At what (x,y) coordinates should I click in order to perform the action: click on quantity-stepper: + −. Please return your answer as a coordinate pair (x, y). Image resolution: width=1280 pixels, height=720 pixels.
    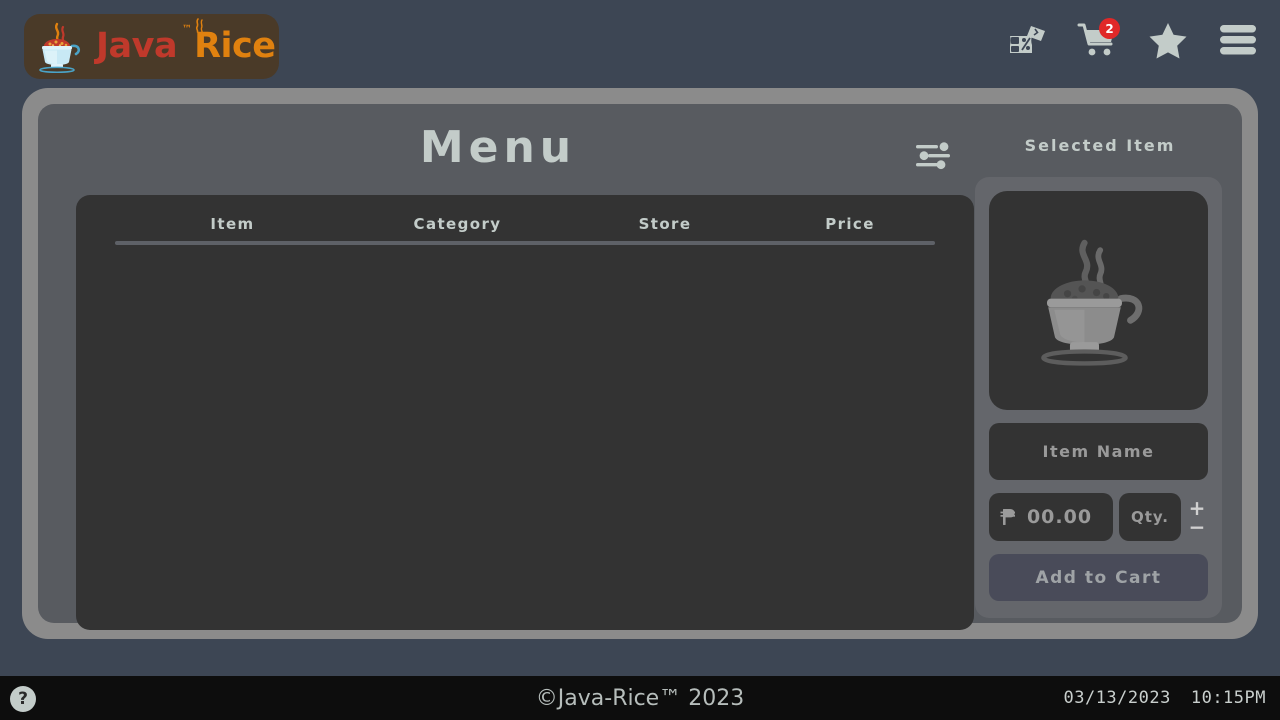
    Looking at the image, I should click on (1197, 517).